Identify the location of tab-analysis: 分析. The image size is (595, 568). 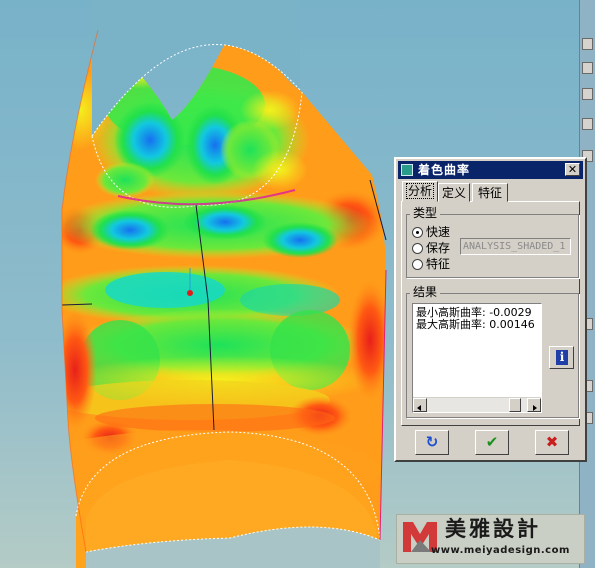
(420, 191).